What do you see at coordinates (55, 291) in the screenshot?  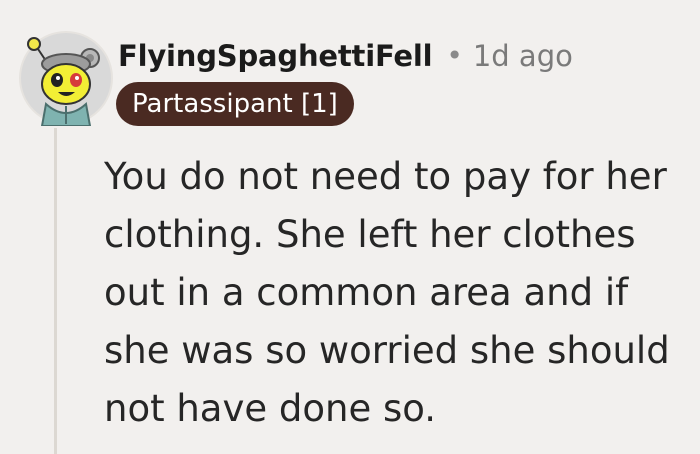 I see `thread-line` at bounding box center [55, 291].